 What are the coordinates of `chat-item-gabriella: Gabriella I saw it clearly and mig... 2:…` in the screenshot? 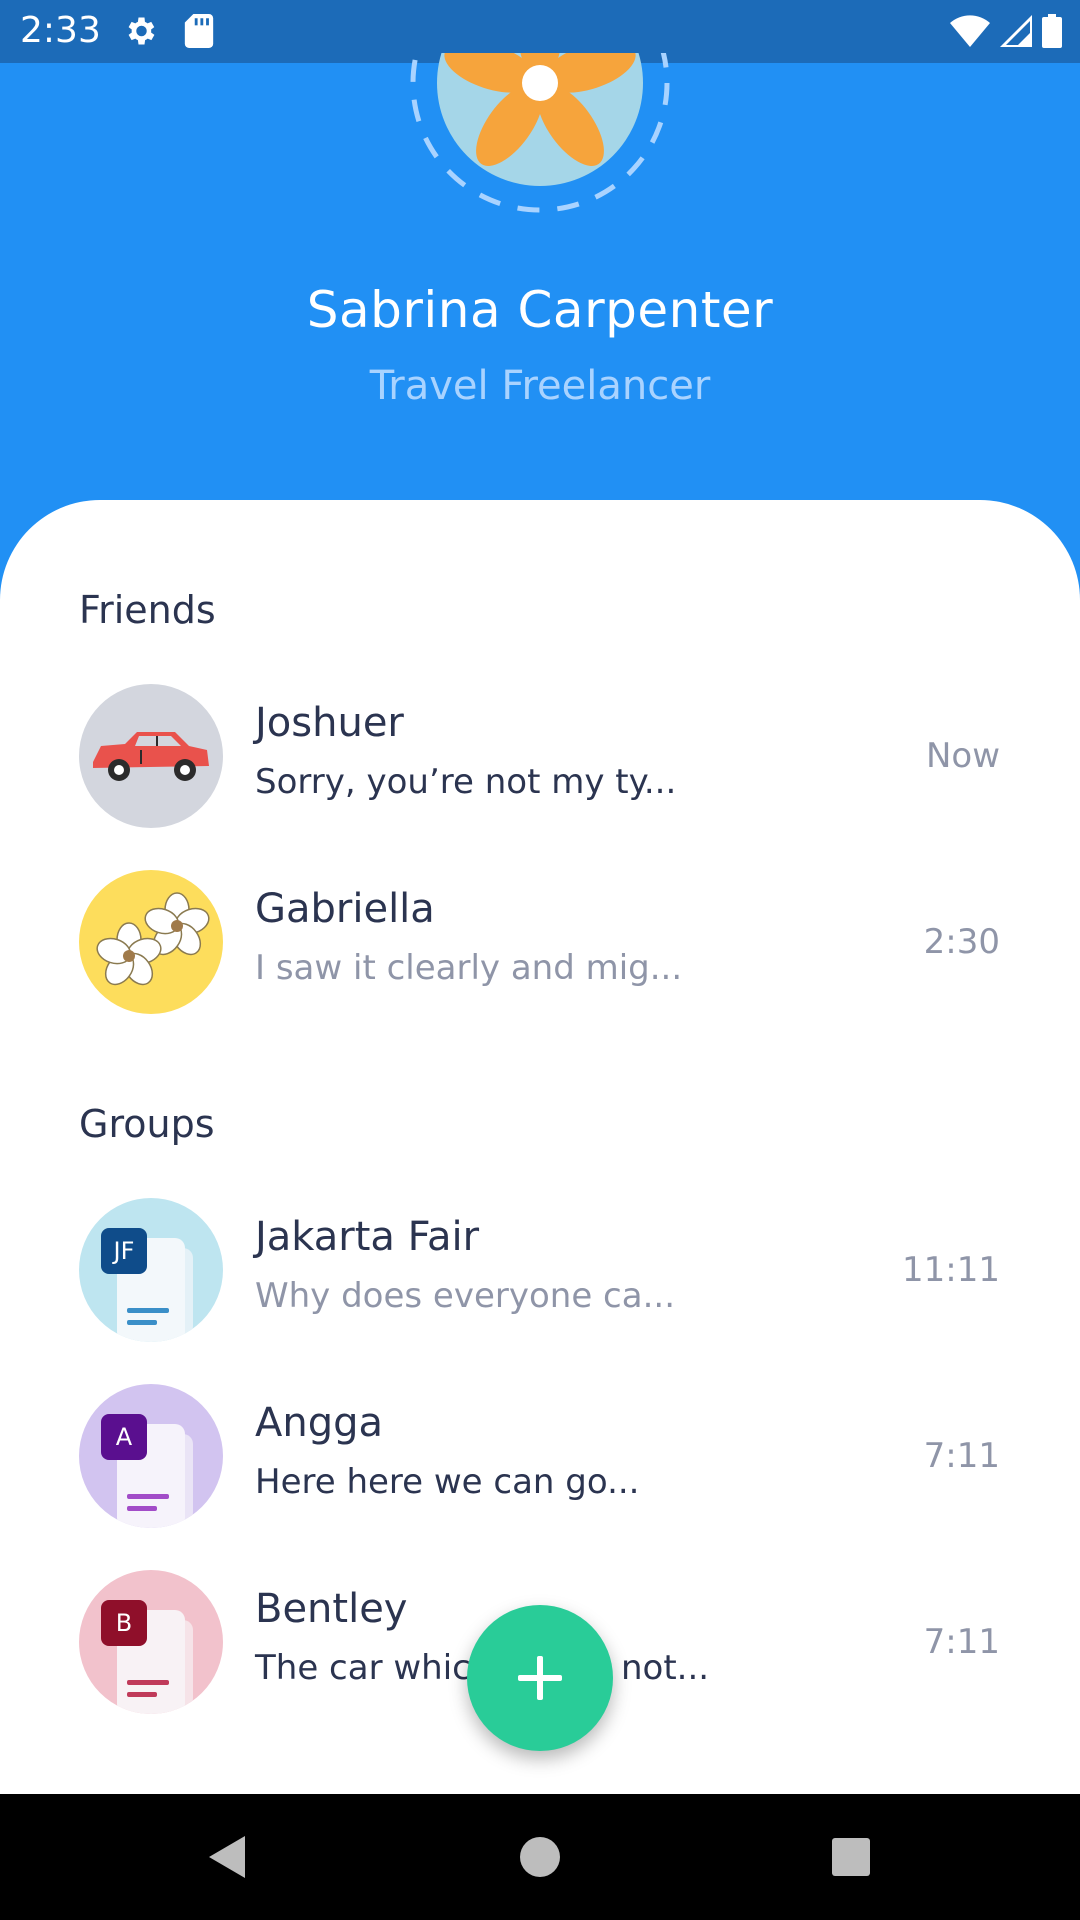 It's located at (540, 945).